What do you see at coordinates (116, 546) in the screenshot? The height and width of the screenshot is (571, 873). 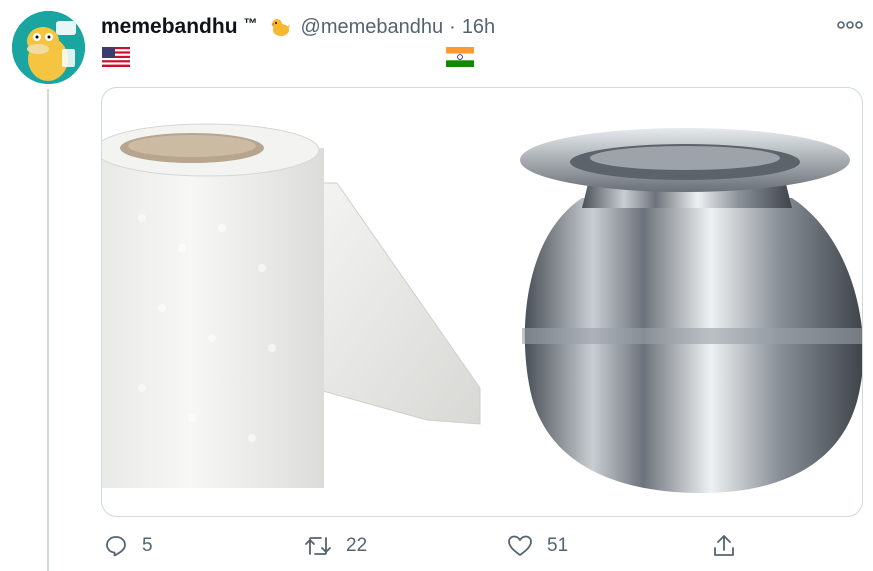 I see `reply-icon` at bounding box center [116, 546].